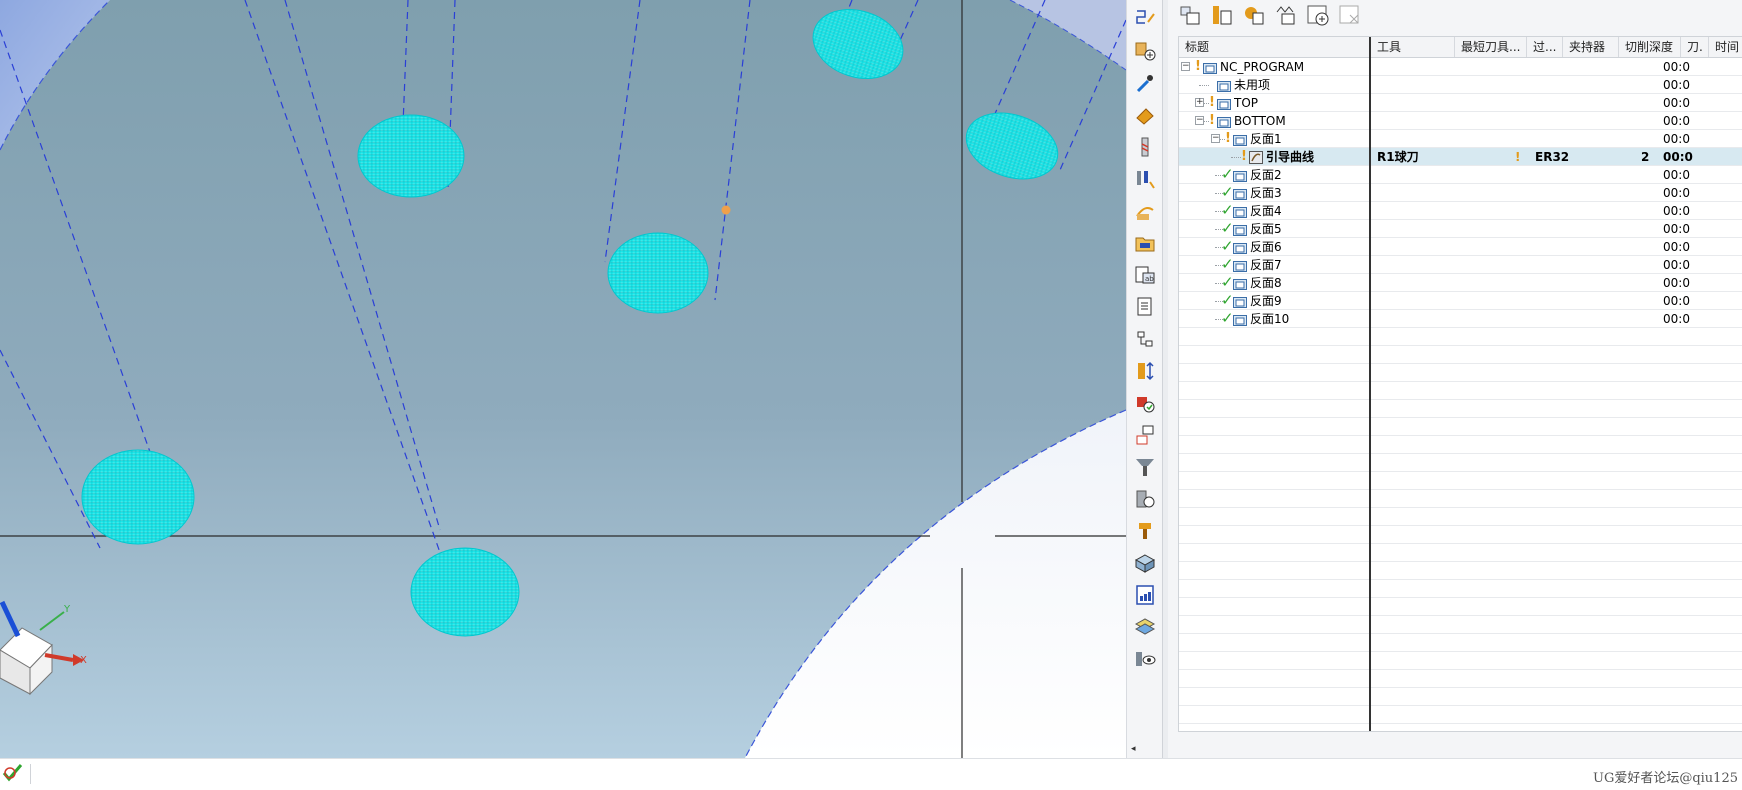 The width and height of the screenshot is (1742, 790). I want to click on table-row: +! TOP 00:0, so click(1460, 103).